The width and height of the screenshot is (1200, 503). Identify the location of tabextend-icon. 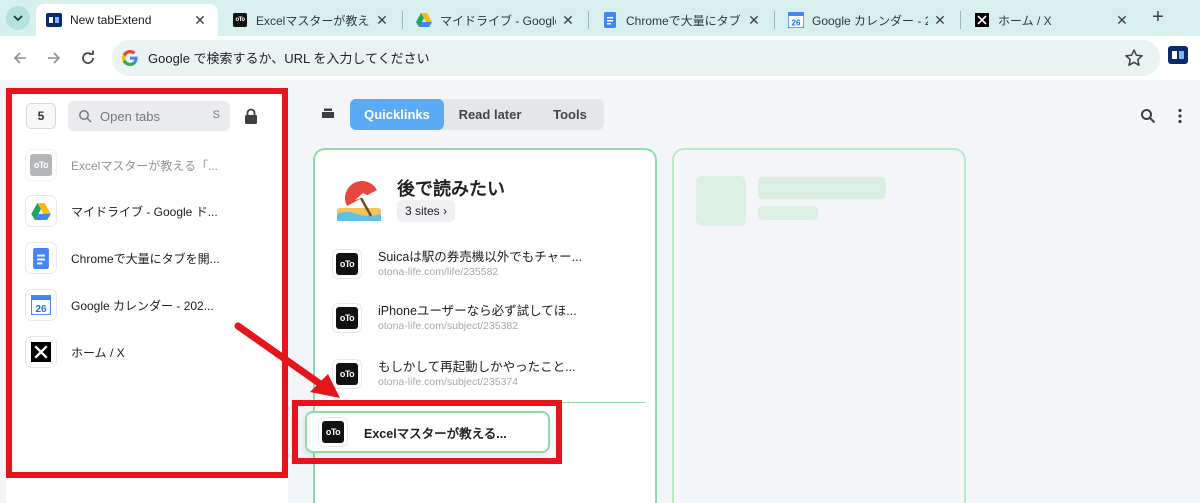
(54, 20).